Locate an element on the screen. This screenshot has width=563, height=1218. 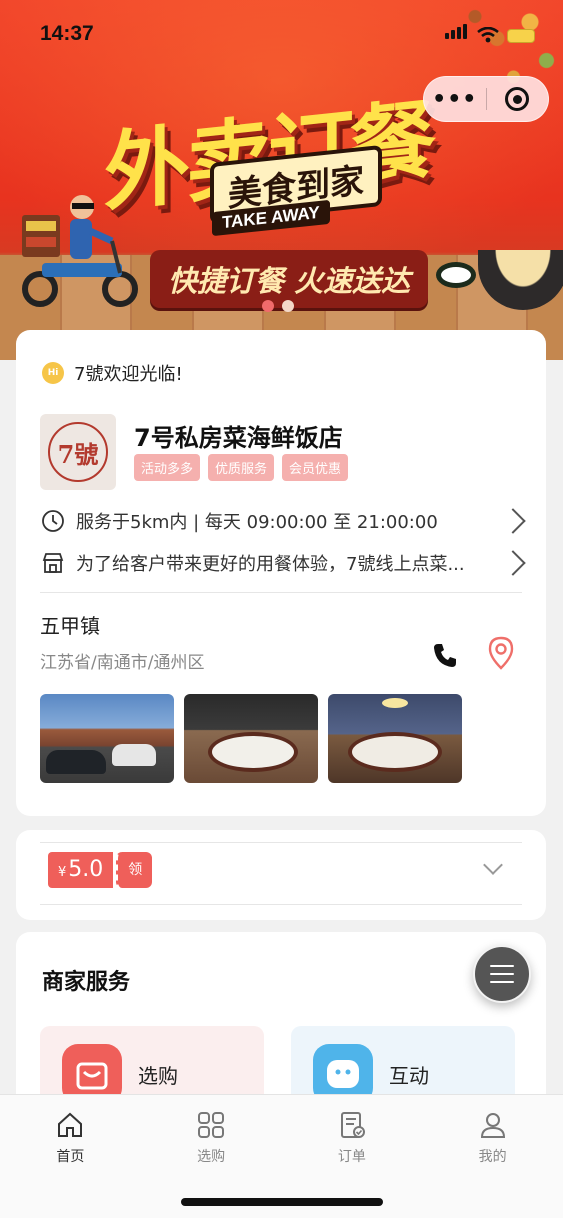
shop-tag: 活动多多 is located at coordinates (167, 467).